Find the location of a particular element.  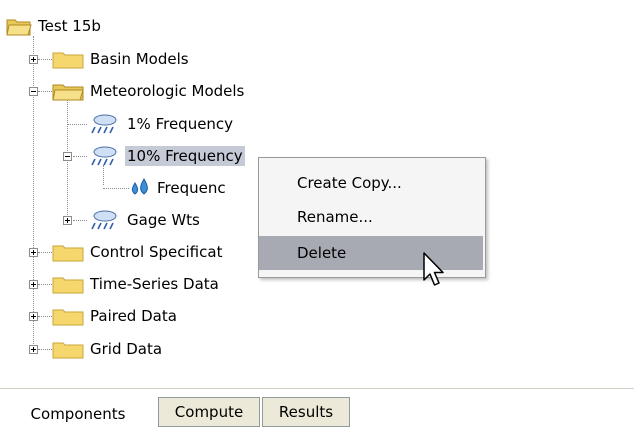

tree-item-basin-models: Basin Models is located at coordinates (121, 59).